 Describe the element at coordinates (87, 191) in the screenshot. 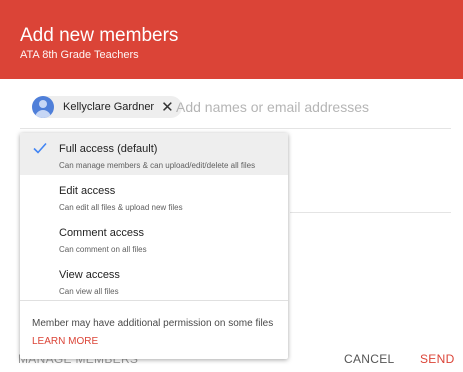

I see `menu-item-label: Edit access` at that location.